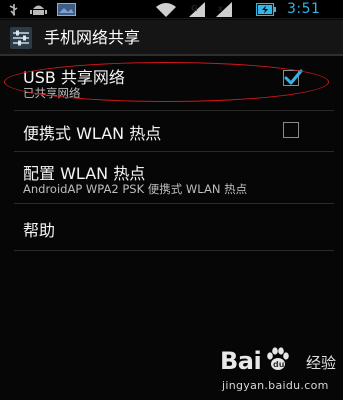 This screenshot has height=400, width=343. What do you see at coordinates (275, 385) in the screenshot?
I see `watermark-url: jingyan.baidu.com` at bounding box center [275, 385].